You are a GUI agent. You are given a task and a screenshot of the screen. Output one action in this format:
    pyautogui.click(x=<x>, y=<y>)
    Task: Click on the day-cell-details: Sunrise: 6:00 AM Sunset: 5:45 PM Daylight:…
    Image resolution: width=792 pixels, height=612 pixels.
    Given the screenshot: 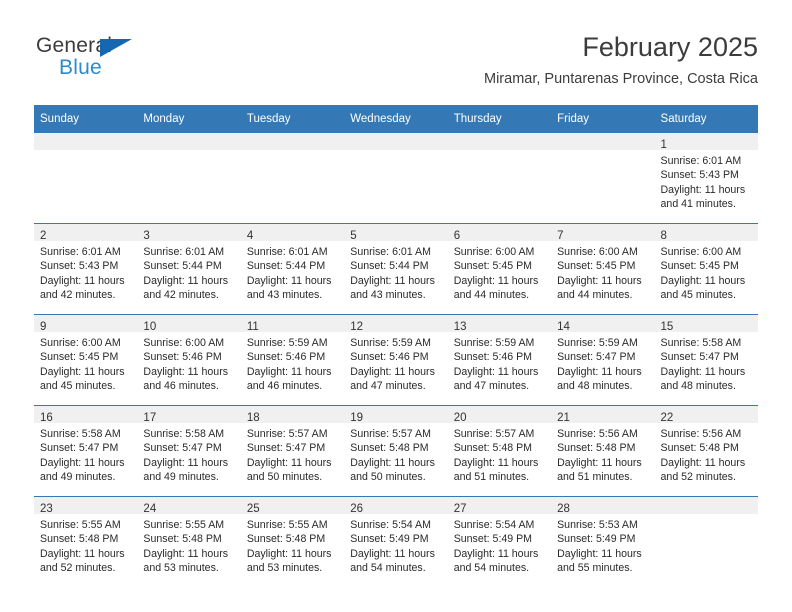 What is the action you would take?
    pyautogui.click(x=499, y=272)
    